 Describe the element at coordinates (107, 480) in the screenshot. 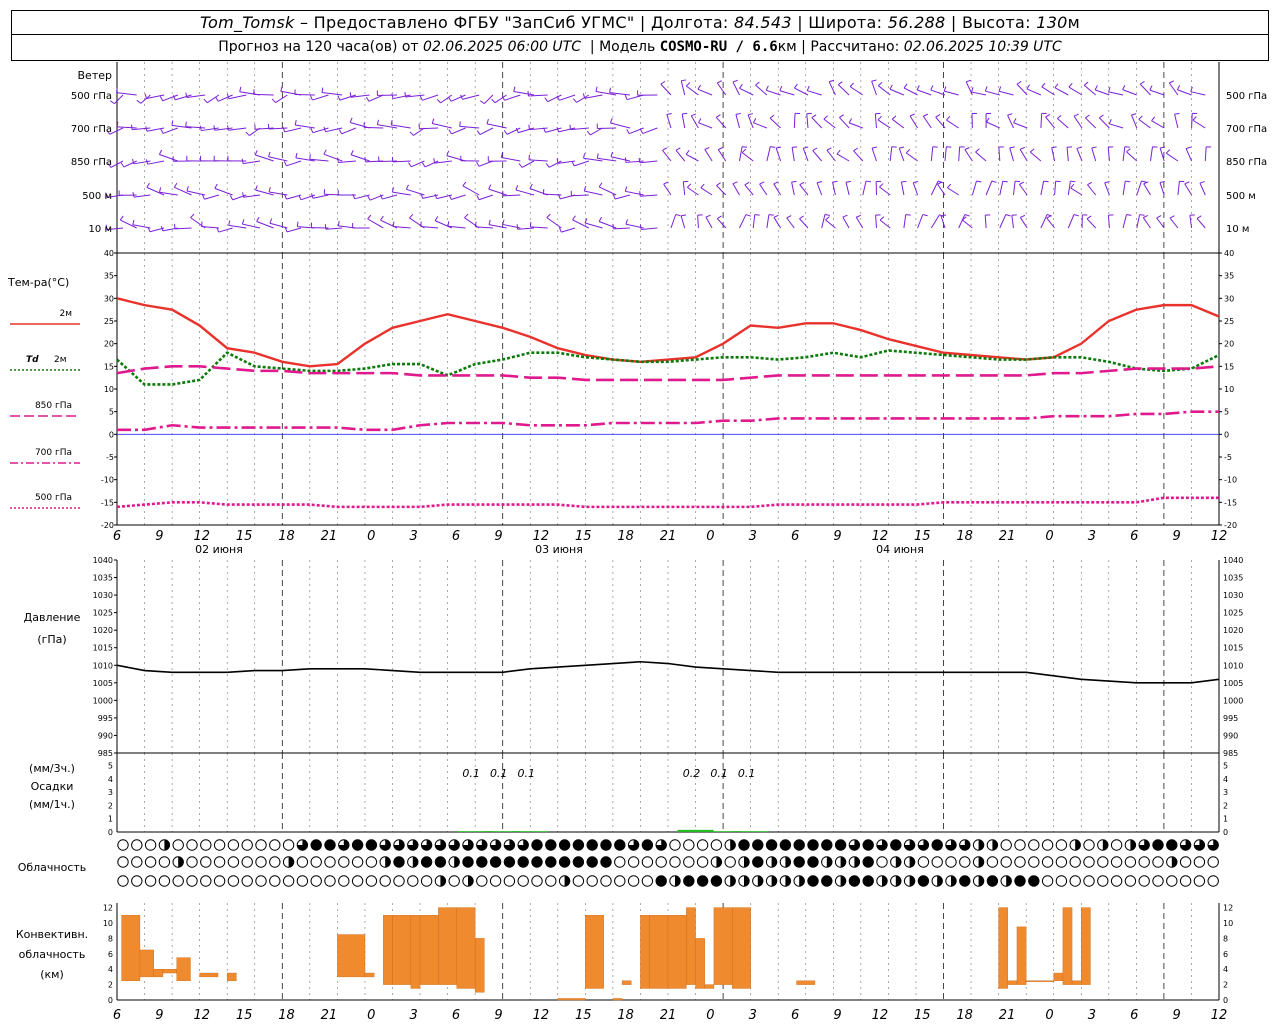

I see `temp-tick-left: -10` at that location.